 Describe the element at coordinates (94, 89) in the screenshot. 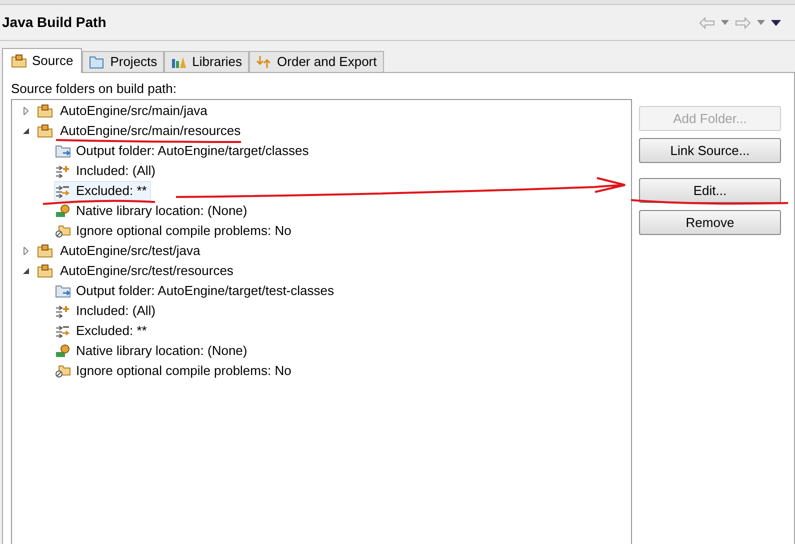

I see `section-label: Source folders on build path:` at that location.